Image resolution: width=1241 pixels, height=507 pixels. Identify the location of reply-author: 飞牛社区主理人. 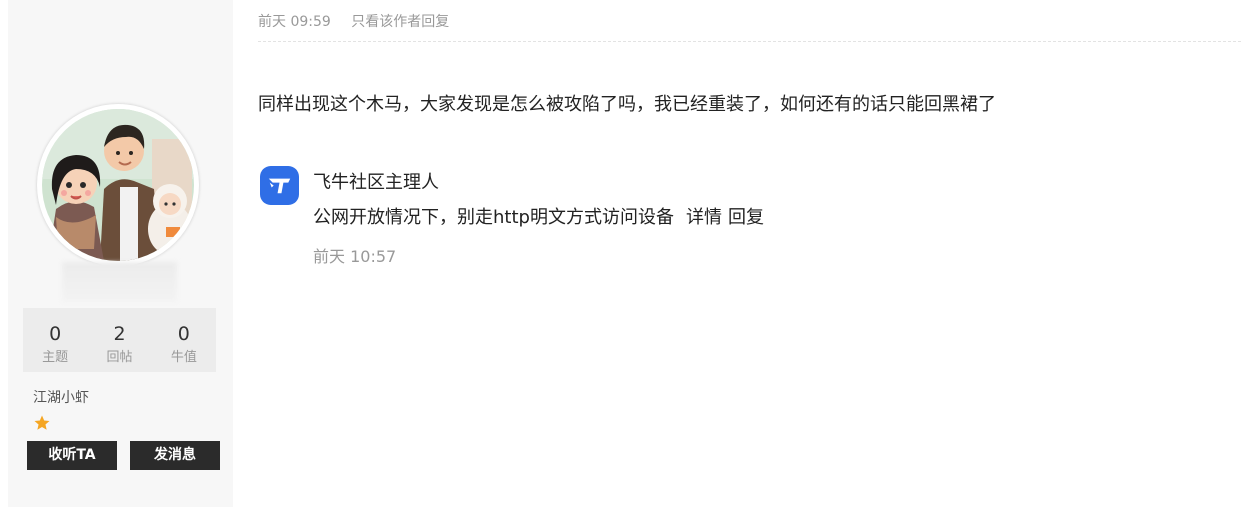
(376, 181).